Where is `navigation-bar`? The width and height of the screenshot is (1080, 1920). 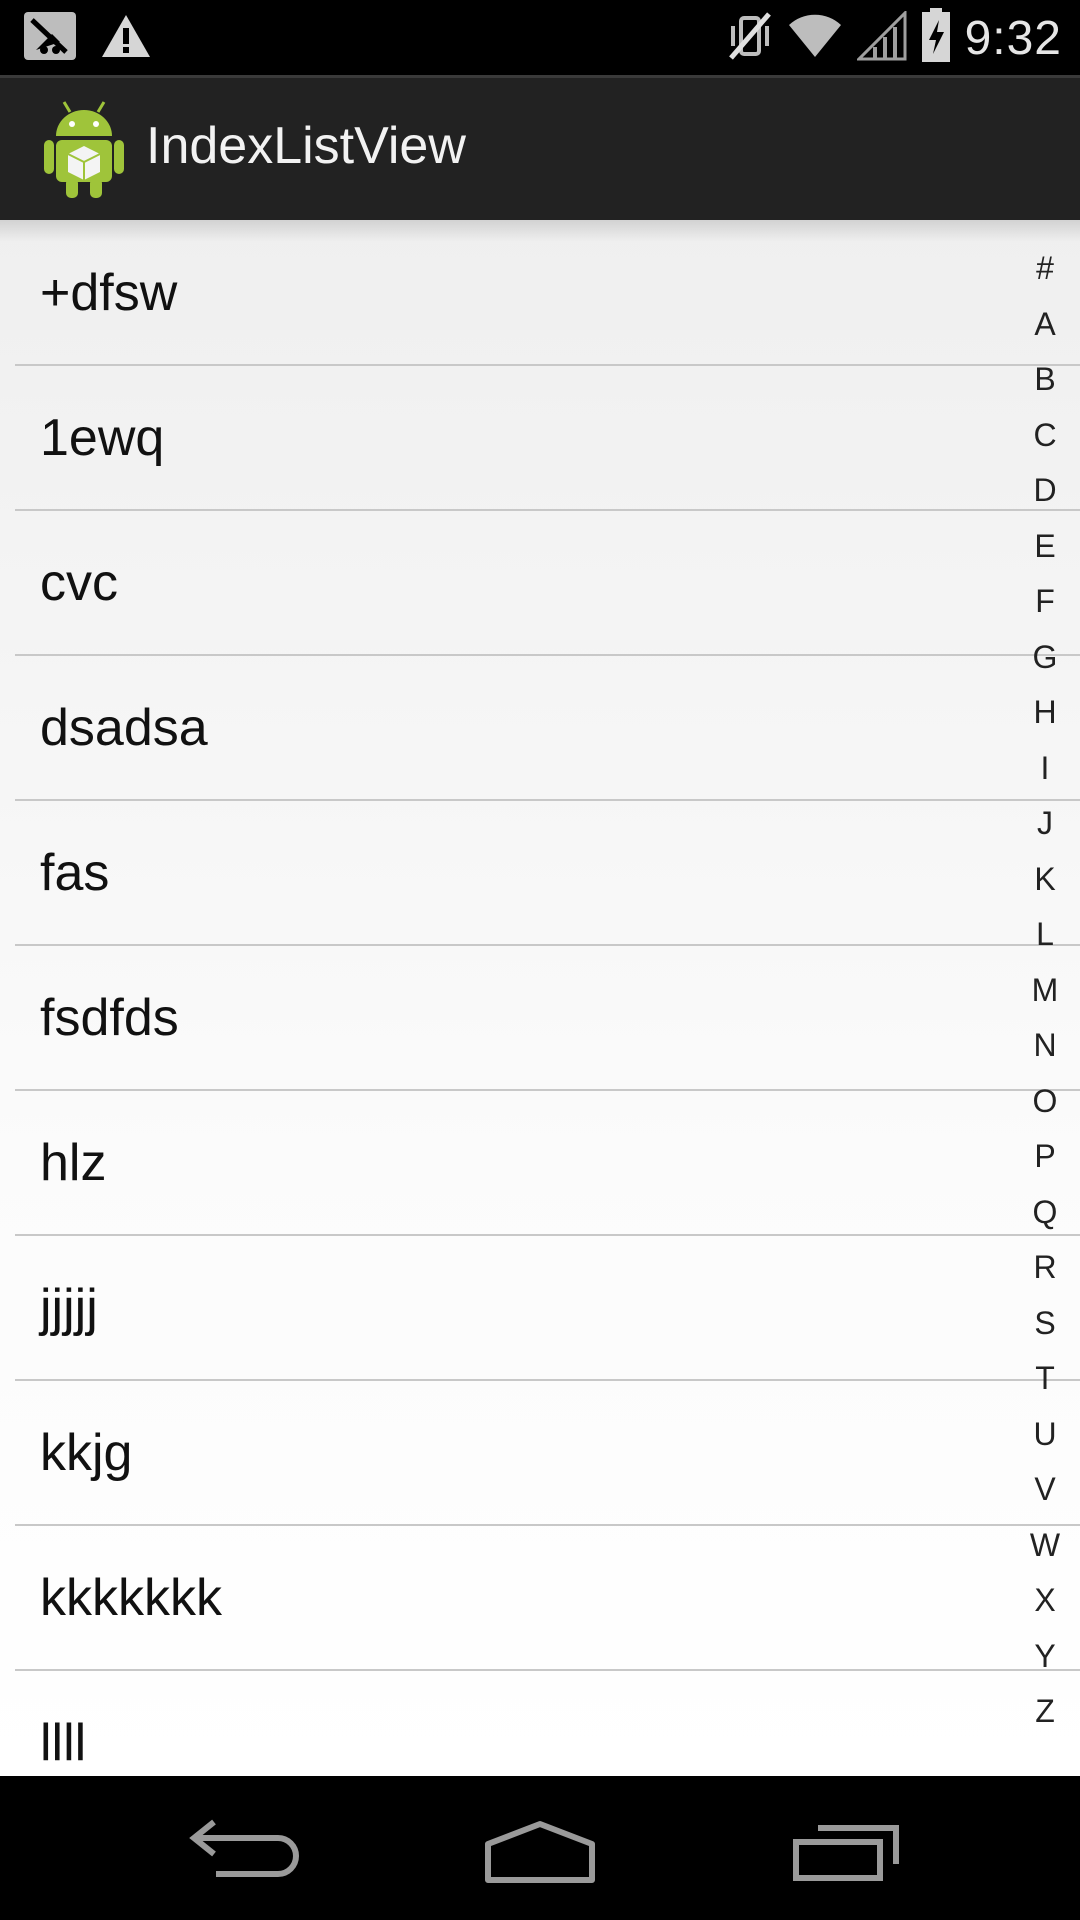 navigation-bar is located at coordinates (540, 1848).